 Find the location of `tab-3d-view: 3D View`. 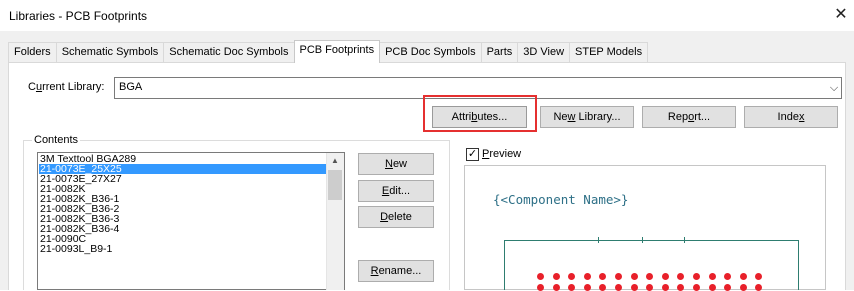

tab-3d-view: 3D View is located at coordinates (544, 52).